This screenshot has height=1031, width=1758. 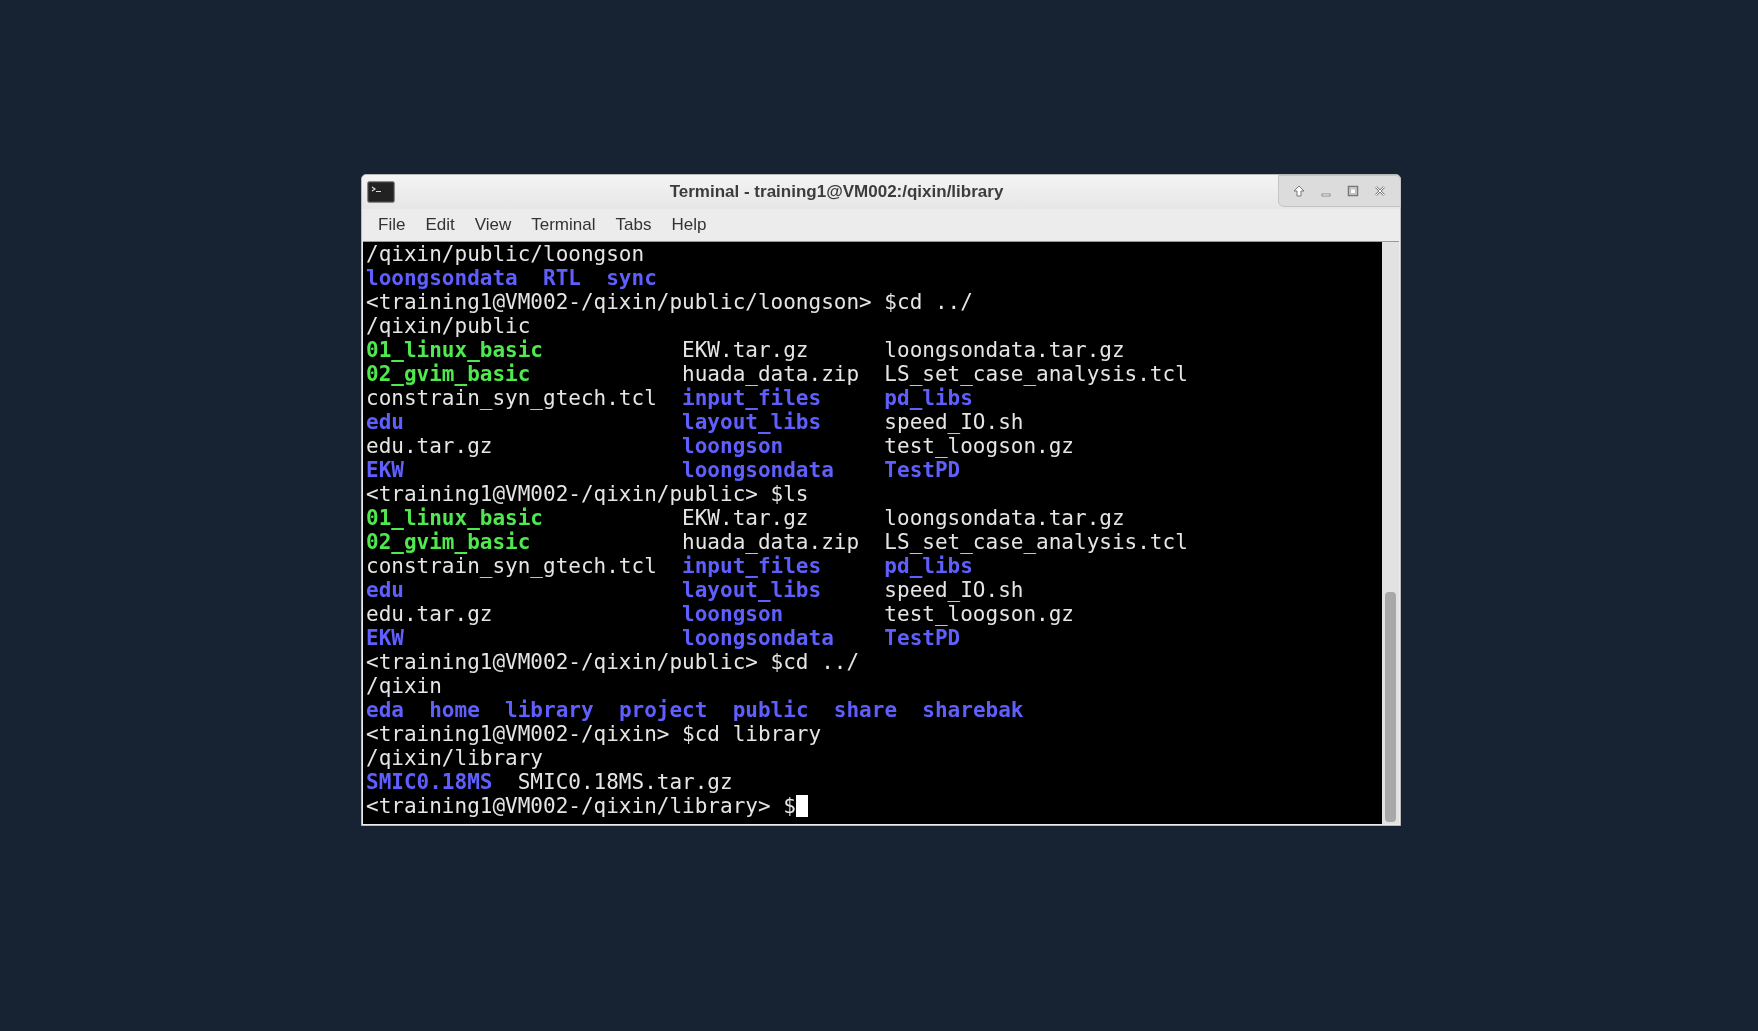 What do you see at coordinates (613, 662) in the screenshot?
I see `prompt-line: <training1@VM002-/qixin/public> $cd ../` at bounding box center [613, 662].